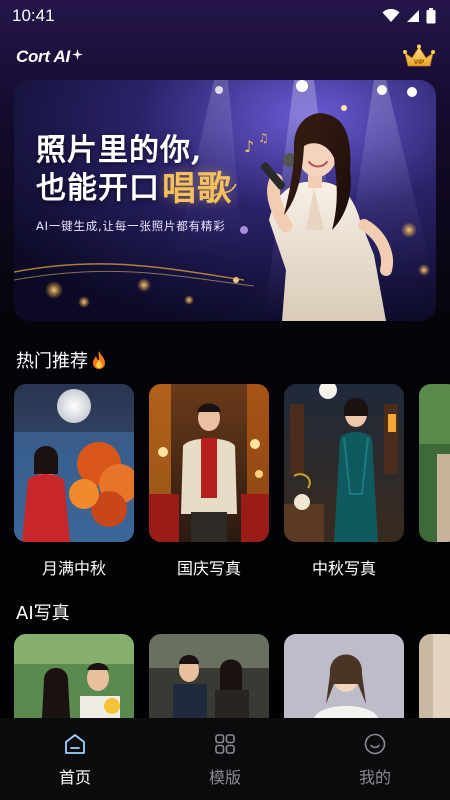 This screenshot has width=450, height=800. What do you see at coordinates (52, 361) in the screenshot?
I see `section-title-hot-text: 热门推荐` at bounding box center [52, 361].